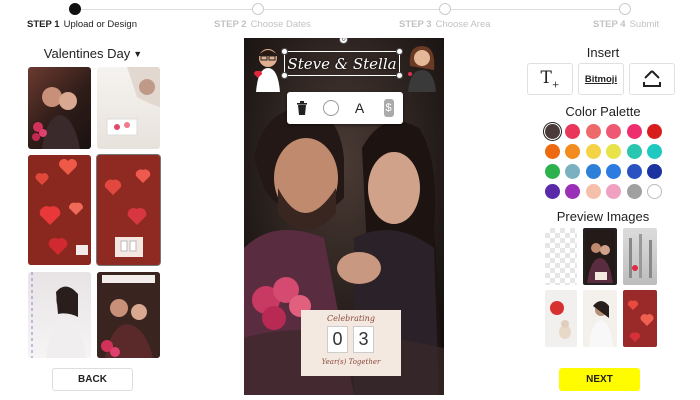 This screenshot has height=400, width=700. Describe the element at coordinates (75, 9) in the screenshot. I see `step-1-dot` at that location.